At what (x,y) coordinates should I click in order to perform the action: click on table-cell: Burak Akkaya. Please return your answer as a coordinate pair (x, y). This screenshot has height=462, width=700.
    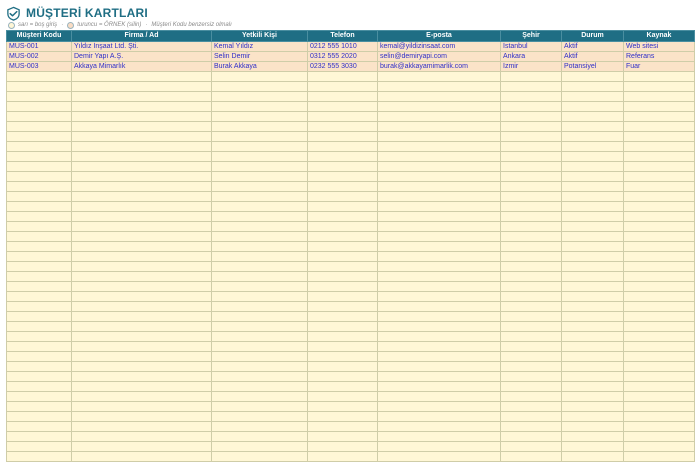
    Looking at the image, I should click on (259, 66).